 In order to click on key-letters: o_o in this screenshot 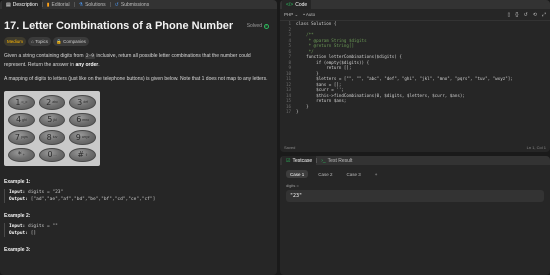, I will do `click(24, 102)`.